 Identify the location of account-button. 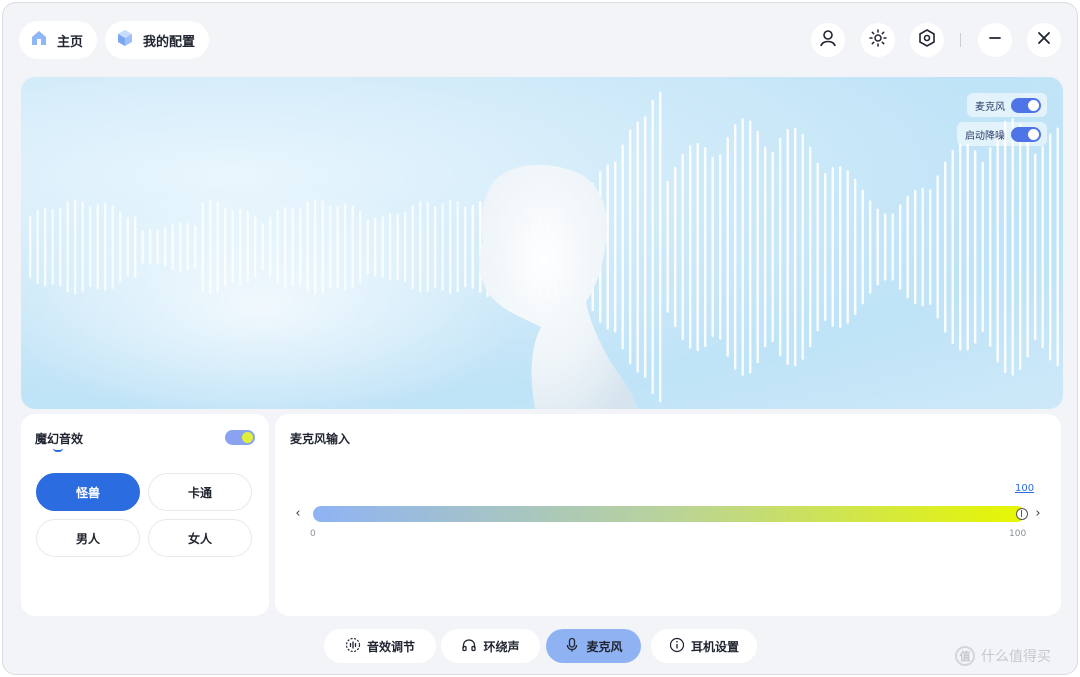
(828, 40).